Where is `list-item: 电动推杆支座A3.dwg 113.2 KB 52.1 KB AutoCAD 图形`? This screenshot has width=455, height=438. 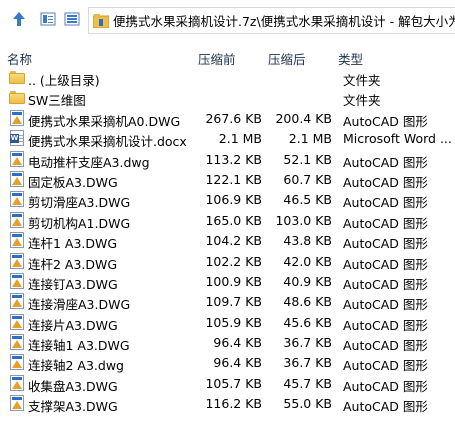 list-item: 电动推杆支座A3.dwg 113.2 KB 52.1 KB AutoCAD 图形 is located at coordinates (227, 159).